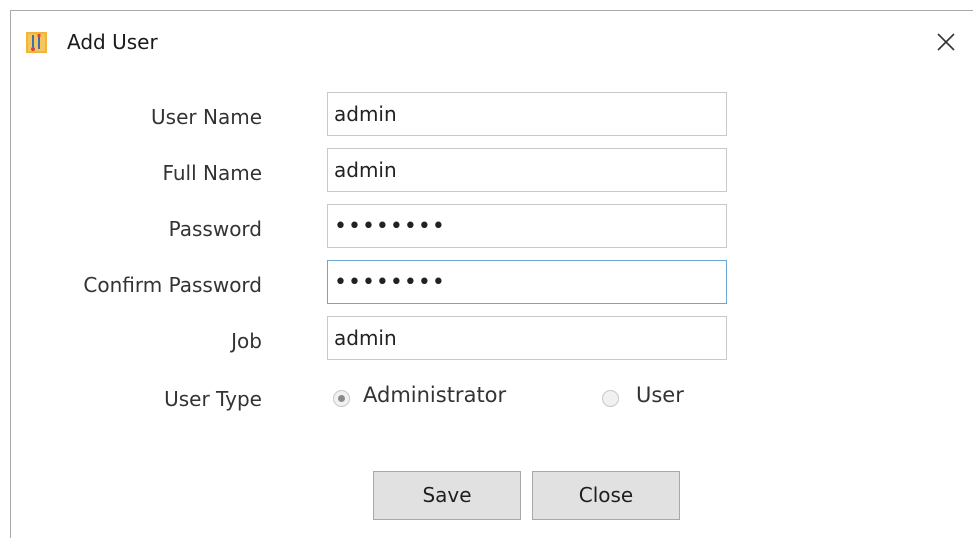 The height and width of the screenshot is (538, 973). I want to click on user-name-input, so click(527, 114).